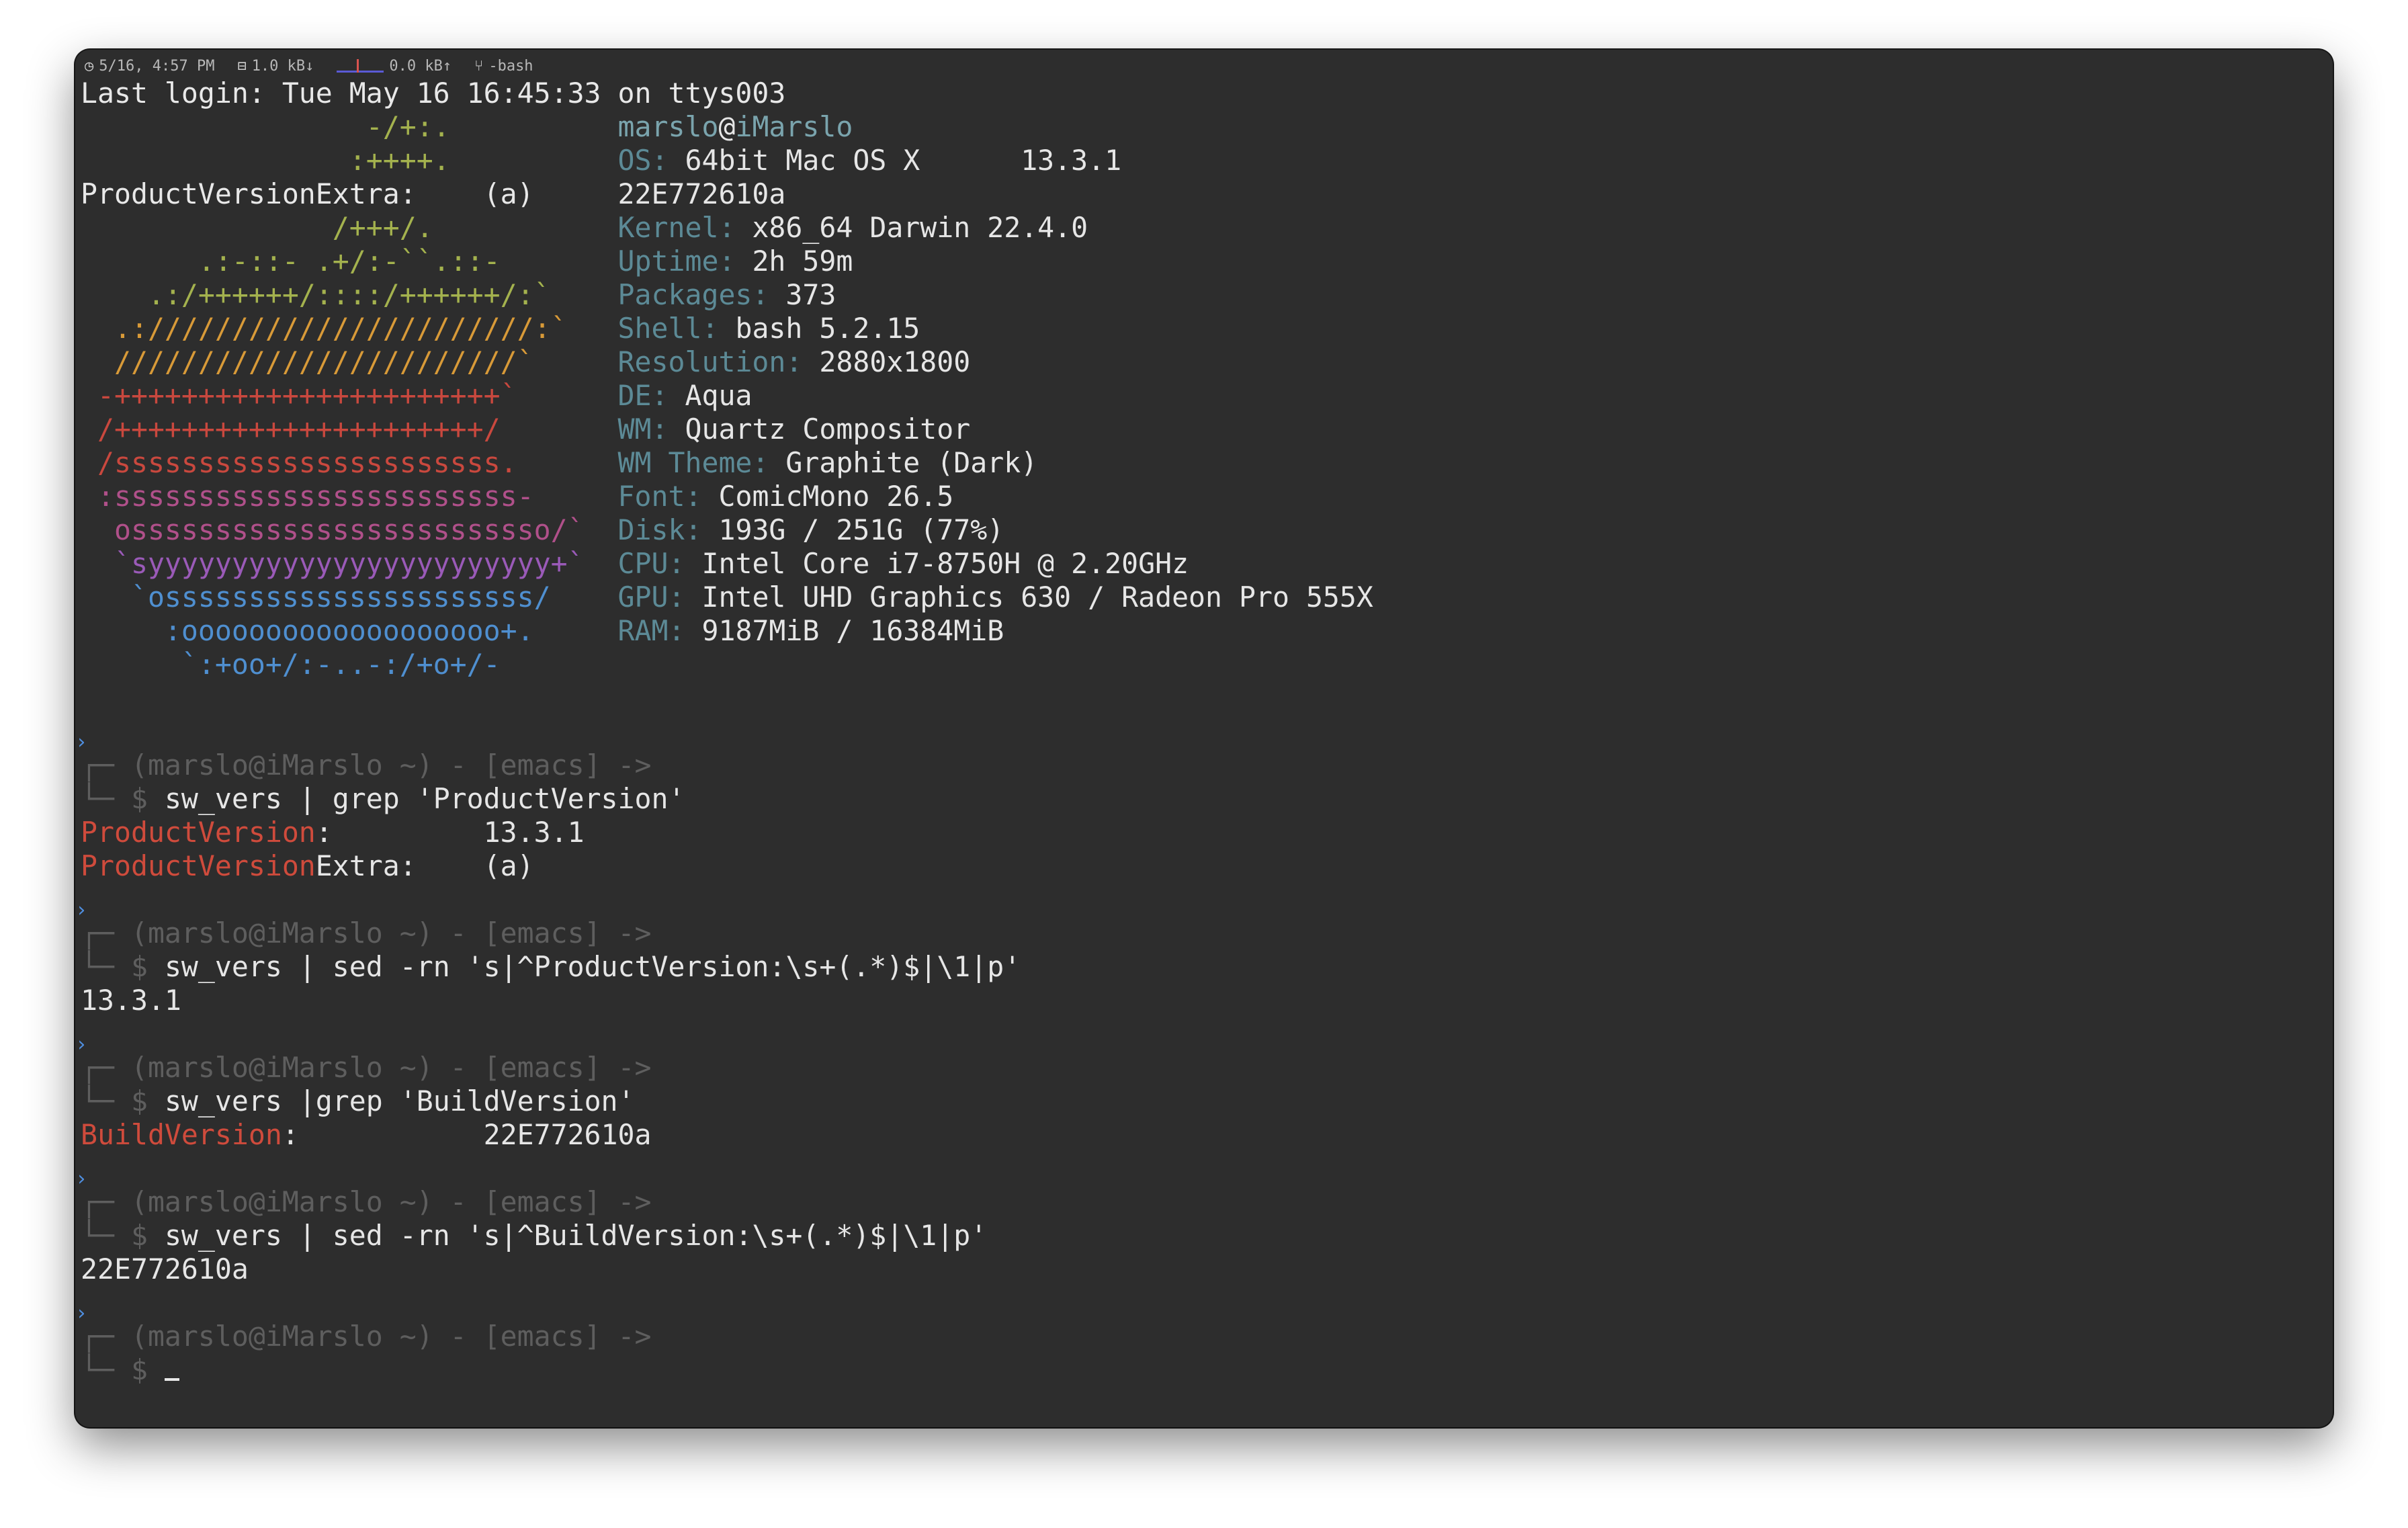  What do you see at coordinates (349, 295) in the screenshot?
I see `ascii-art-fragment: .:/++++++/::::/++++++/:`` at bounding box center [349, 295].